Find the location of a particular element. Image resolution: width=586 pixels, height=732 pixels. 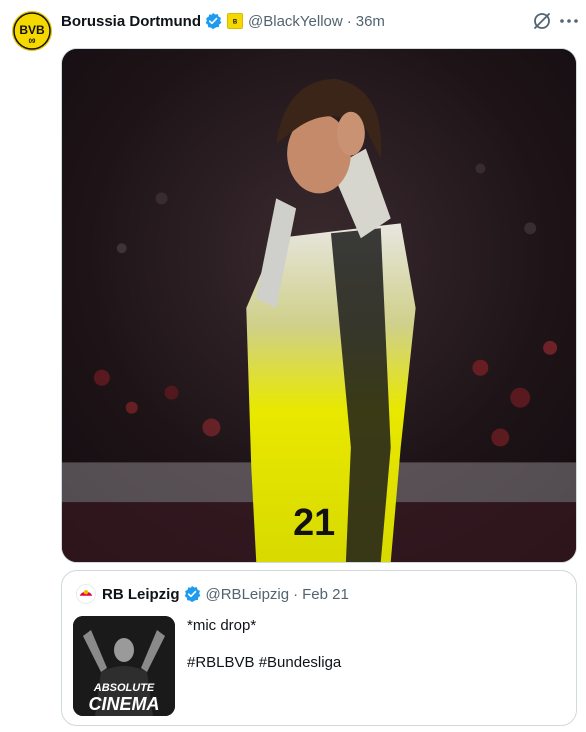

svg-text: 21 is located at coordinates (314, 523).